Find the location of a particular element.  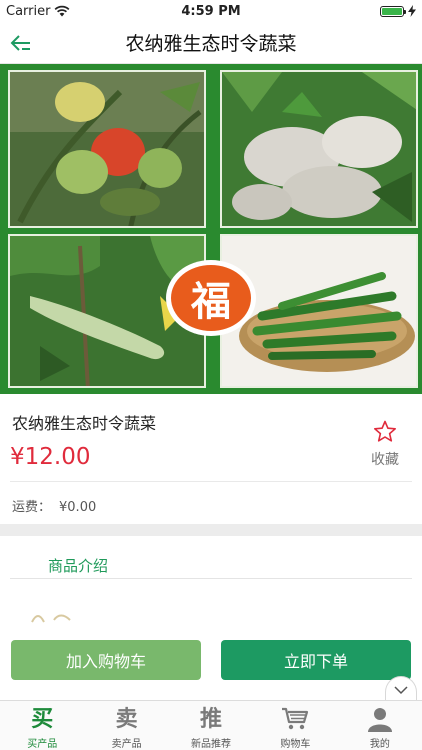

star-outline-icon is located at coordinates (385, 431).